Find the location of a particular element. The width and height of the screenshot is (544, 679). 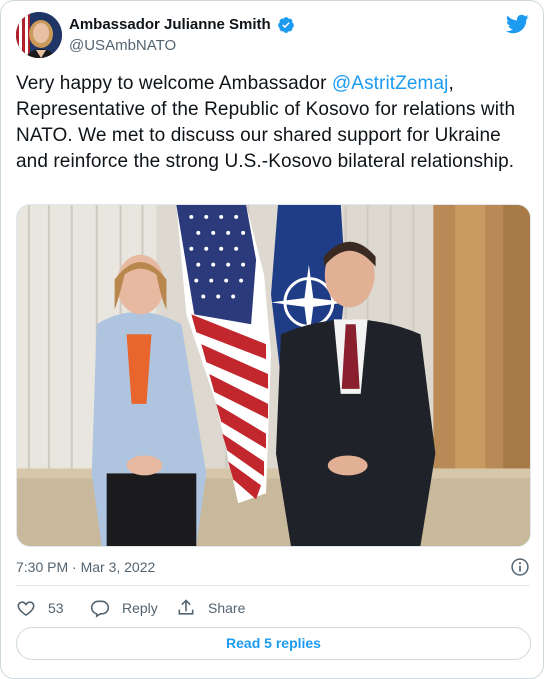

author-info: Ambassador Julianne Smith @USAmbNATO is located at coordinates (182, 36).